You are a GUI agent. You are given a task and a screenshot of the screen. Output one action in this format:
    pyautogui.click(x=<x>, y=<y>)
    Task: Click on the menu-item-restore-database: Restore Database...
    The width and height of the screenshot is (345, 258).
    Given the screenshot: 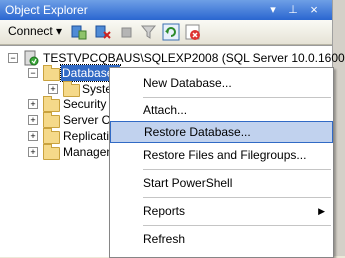 What is the action you would take?
    pyautogui.click(x=221, y=132)
    